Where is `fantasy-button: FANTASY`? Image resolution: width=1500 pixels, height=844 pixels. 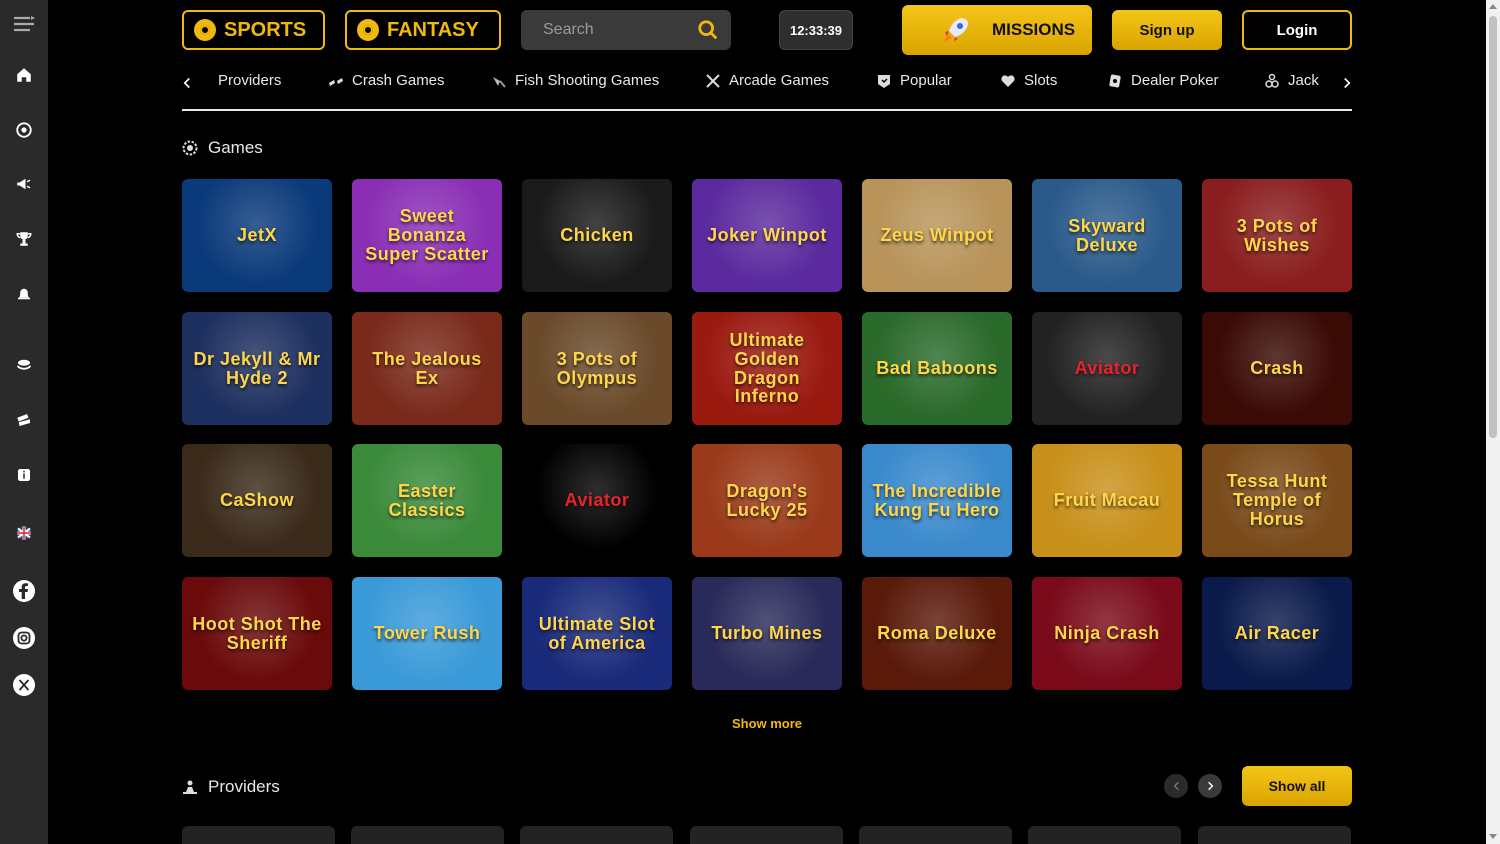 fantasy-button: FANTASY is located at coordinates (423, 30).